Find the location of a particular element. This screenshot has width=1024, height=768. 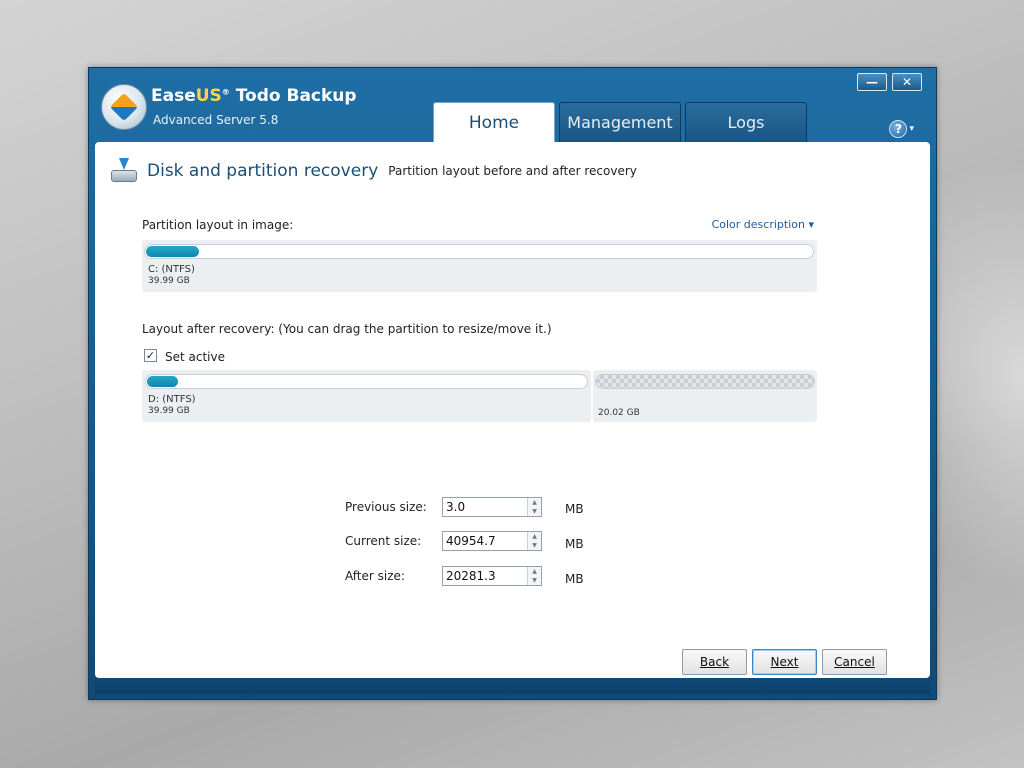

brand-registered: ® is located at coordinates (225, 92).